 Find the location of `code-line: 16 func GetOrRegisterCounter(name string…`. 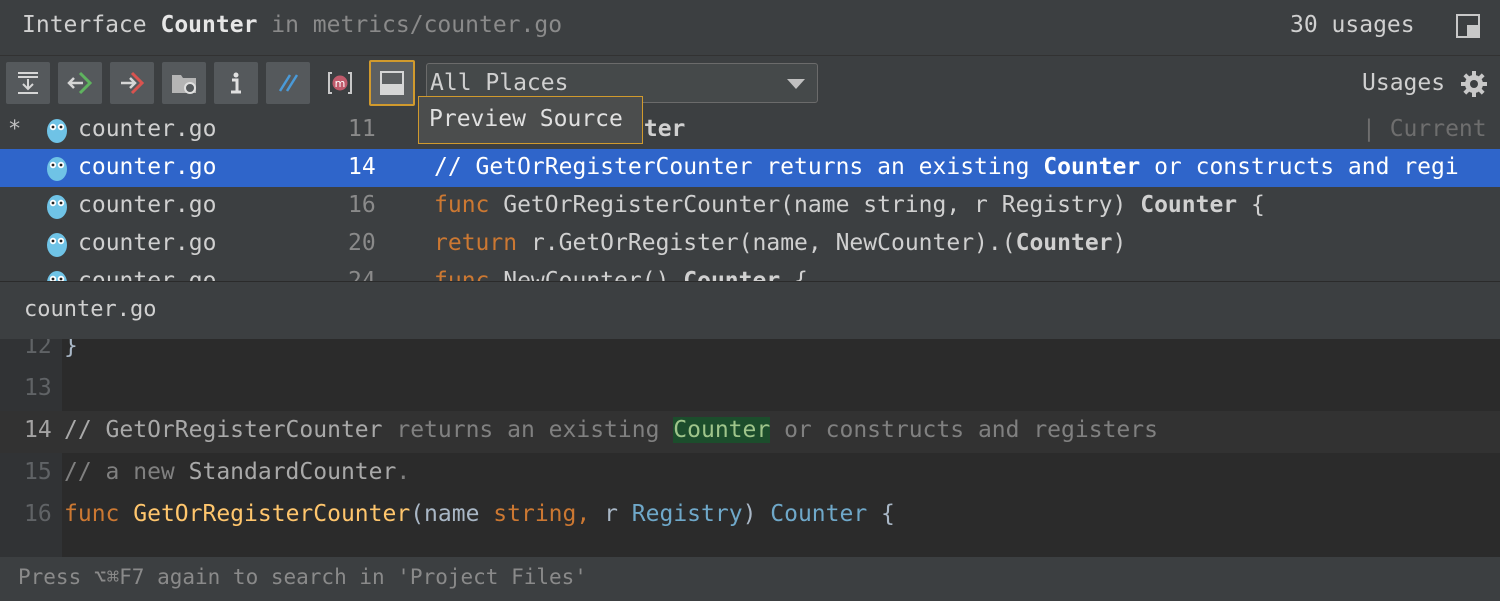

code-line: 16 func GetOrRegisterCounter(name string… is located at coordinates (459, 514).